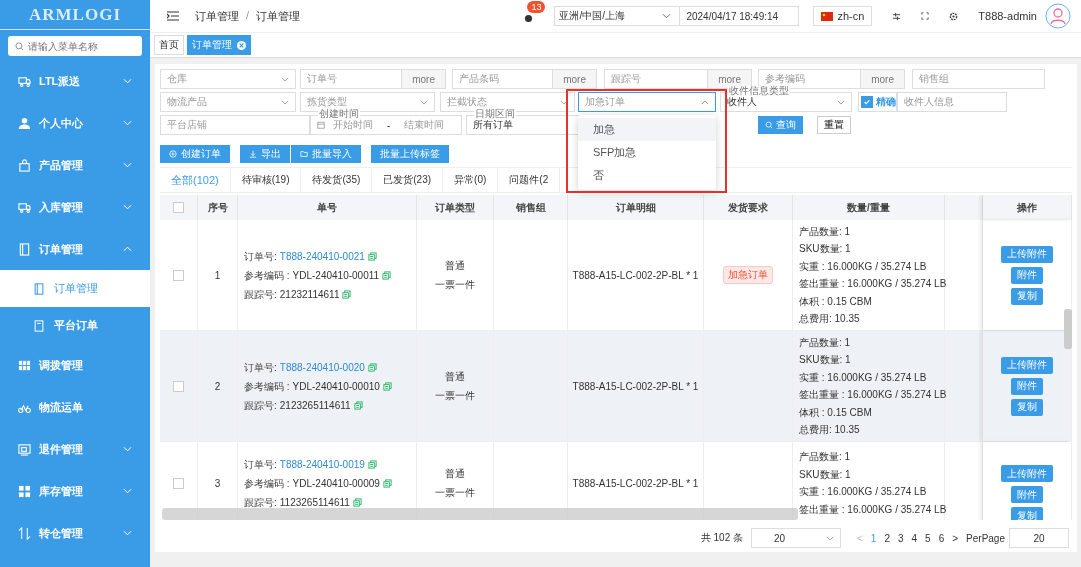 The width and height of the screenshot is (1081, 567). Describe the element at coordinates (887, 538) in the screenshot. I see `page-number: 2` at that location.